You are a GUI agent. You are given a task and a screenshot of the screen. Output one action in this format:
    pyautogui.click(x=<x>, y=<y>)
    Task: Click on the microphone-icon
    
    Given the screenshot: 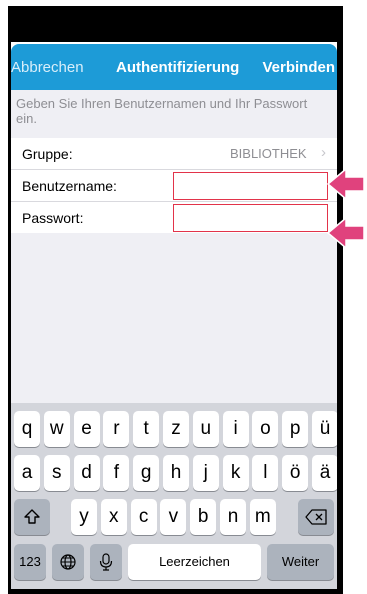 What is the action you would take?
    pyautogui.click(x=106, y=562)
    